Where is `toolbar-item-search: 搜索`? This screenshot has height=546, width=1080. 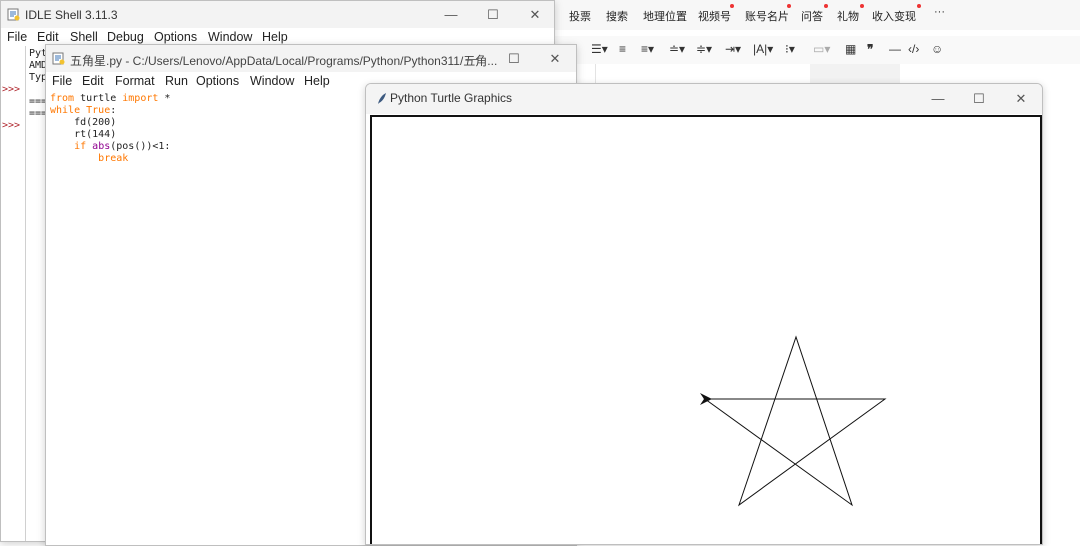 toolbar-item-search: 搜索 is located at coordinates (617, 16).